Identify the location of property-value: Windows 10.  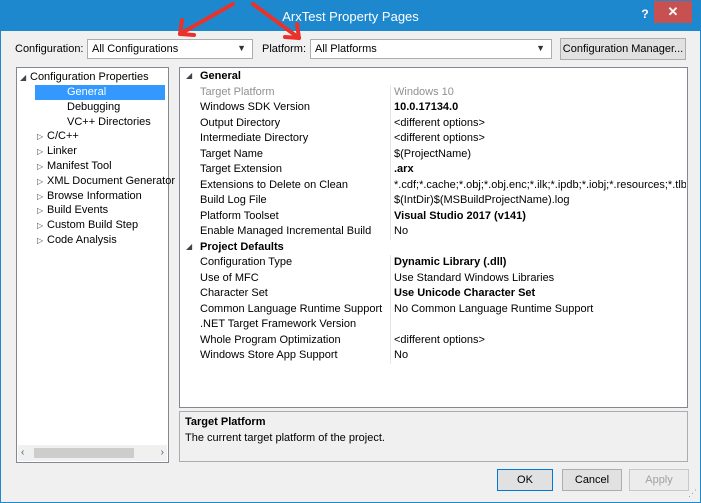
(540, 92).